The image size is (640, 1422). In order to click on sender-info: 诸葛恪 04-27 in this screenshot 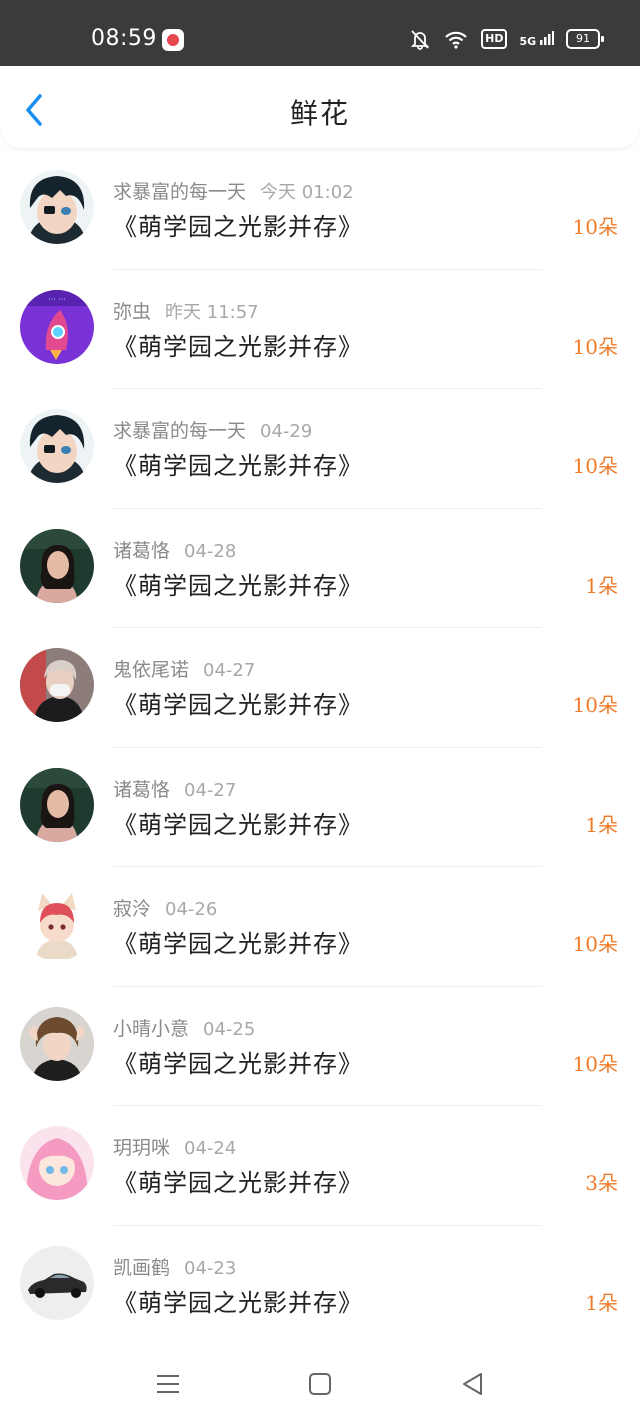, I will do `click(174, 788)`.